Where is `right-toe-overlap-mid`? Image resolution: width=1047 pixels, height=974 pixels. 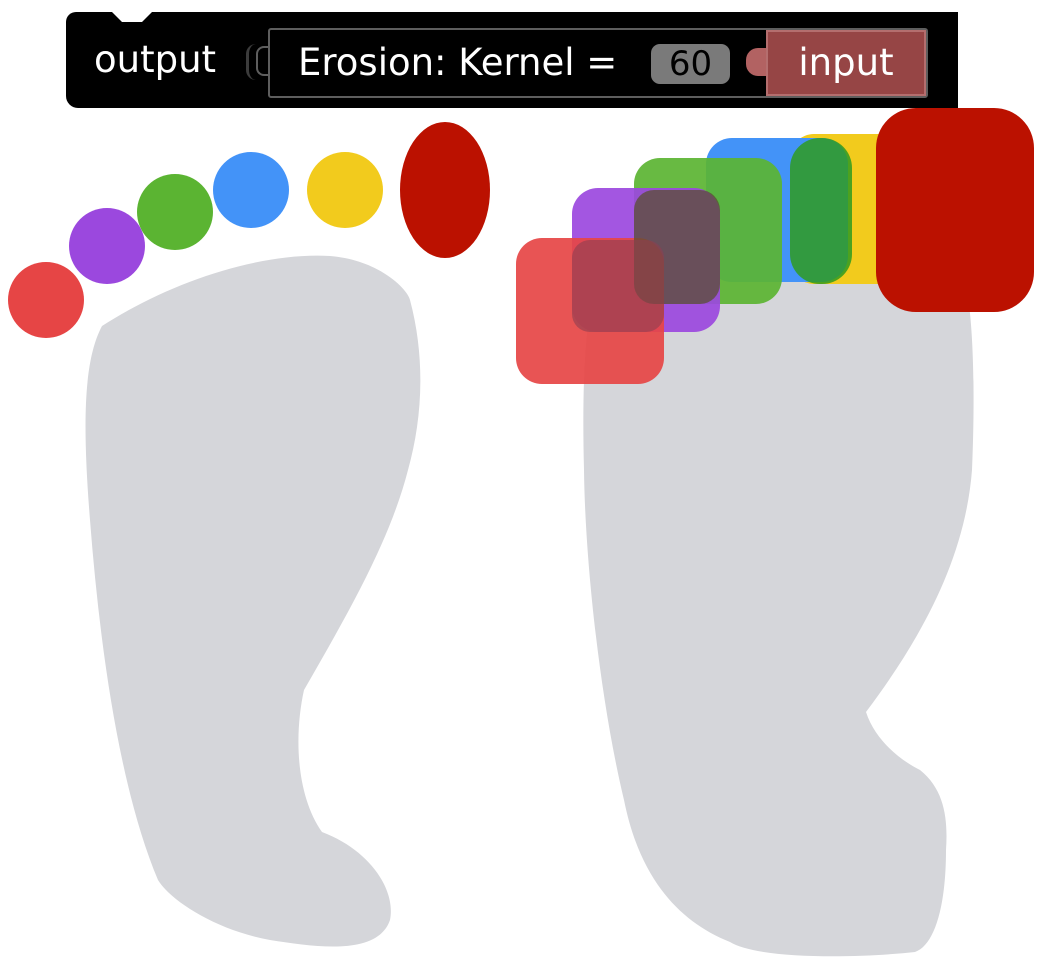 right-toe-overlap-mid is located at coordinates (618, 286).